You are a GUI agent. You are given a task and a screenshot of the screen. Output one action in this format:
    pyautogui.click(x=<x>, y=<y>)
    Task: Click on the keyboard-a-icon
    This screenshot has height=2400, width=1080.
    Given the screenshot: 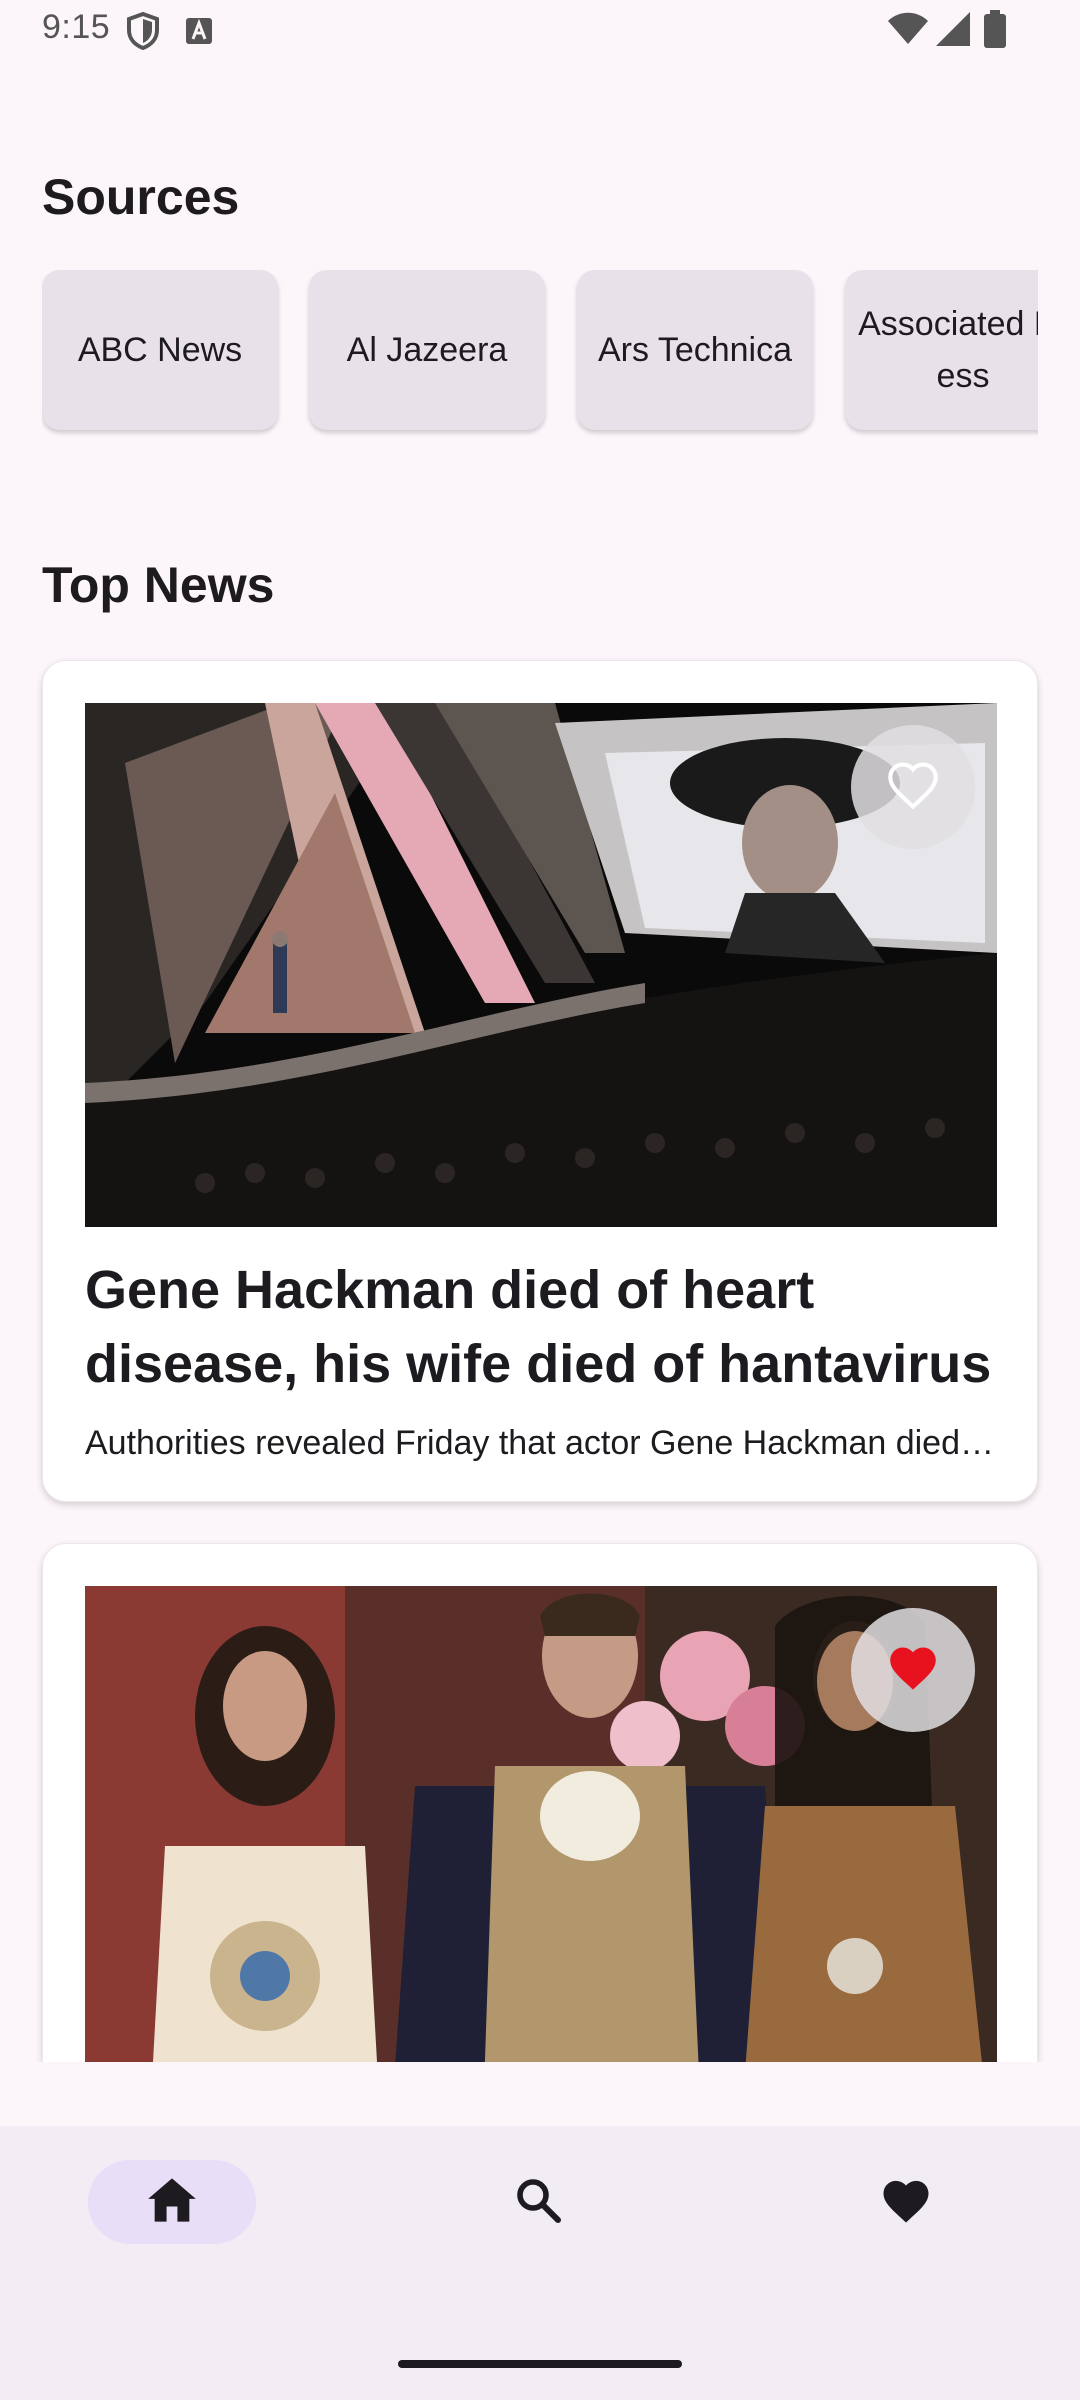 What is the action you would take?
    pyautogui.click(x=199, y=33)
    